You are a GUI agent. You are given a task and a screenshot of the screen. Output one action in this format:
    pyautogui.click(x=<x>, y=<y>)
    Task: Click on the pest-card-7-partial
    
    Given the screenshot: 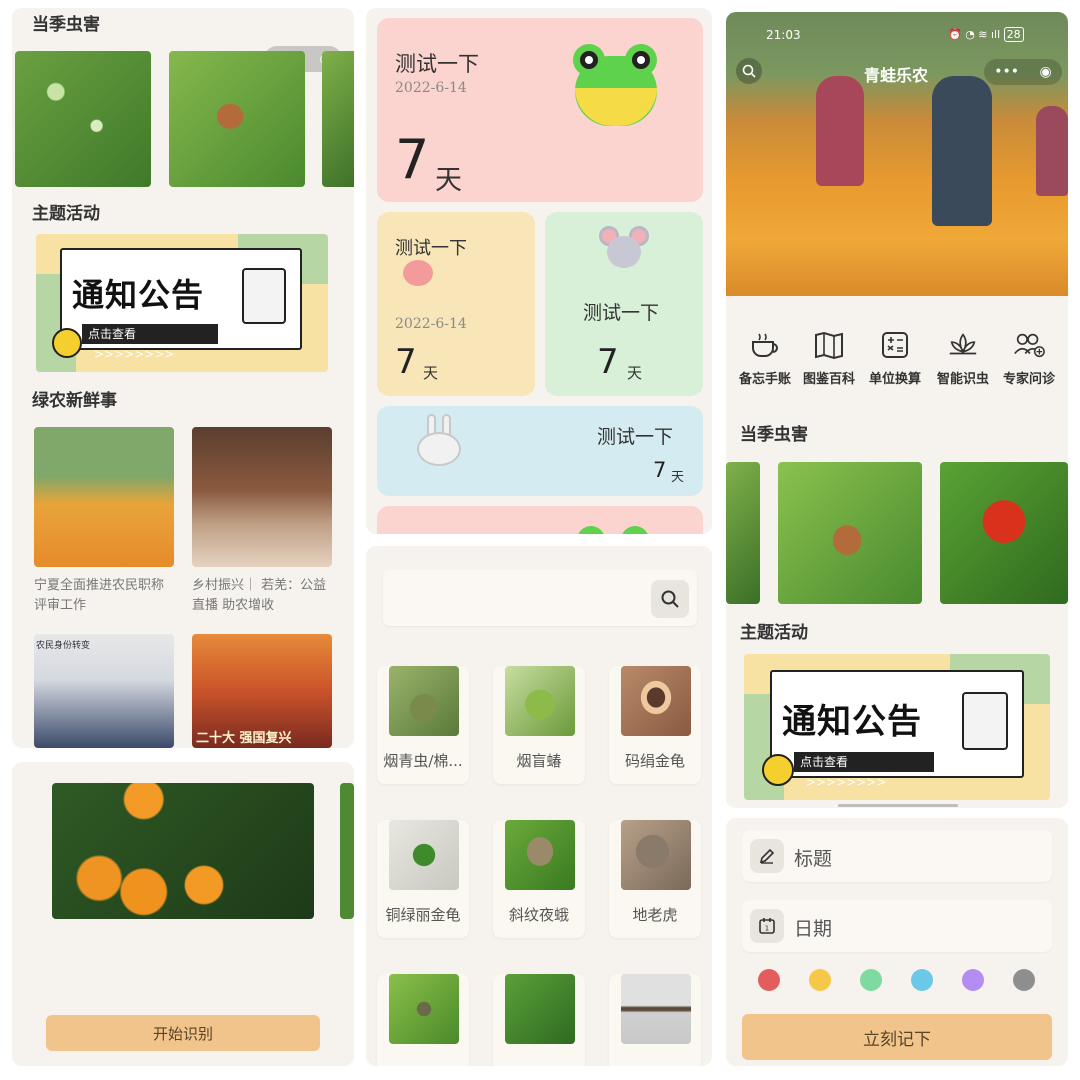 What is the action you would take?
    pyautogui.click(x=423, y=1020)
    